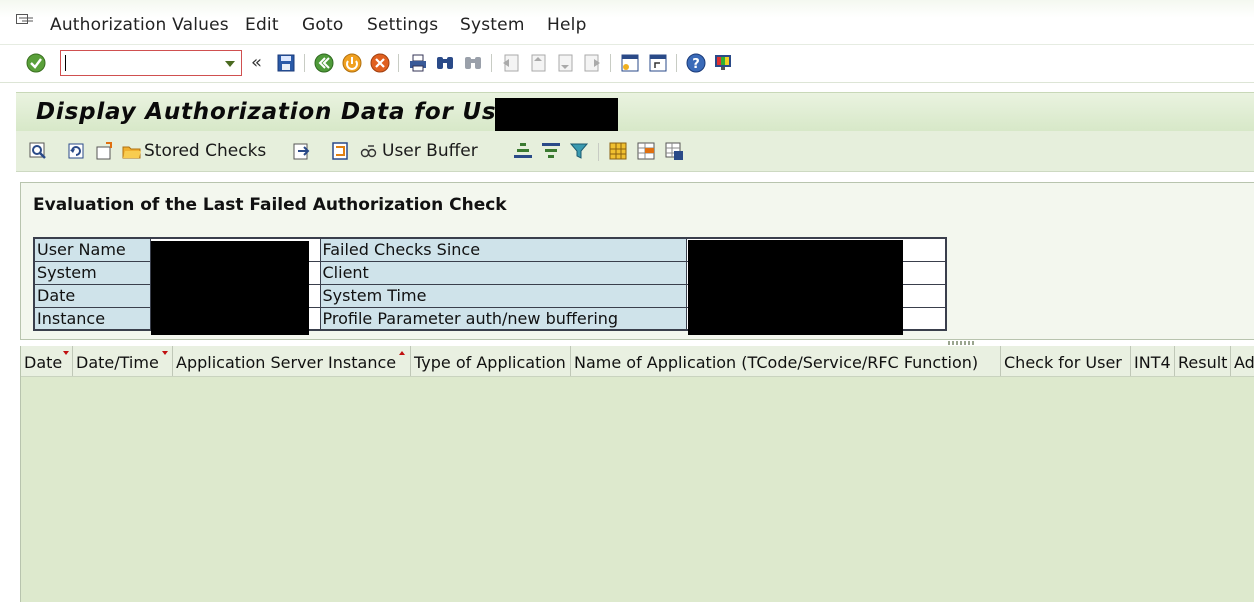 The image size is (1254, 602). I want to click on column-label: Type of Application, so click(490, 362).